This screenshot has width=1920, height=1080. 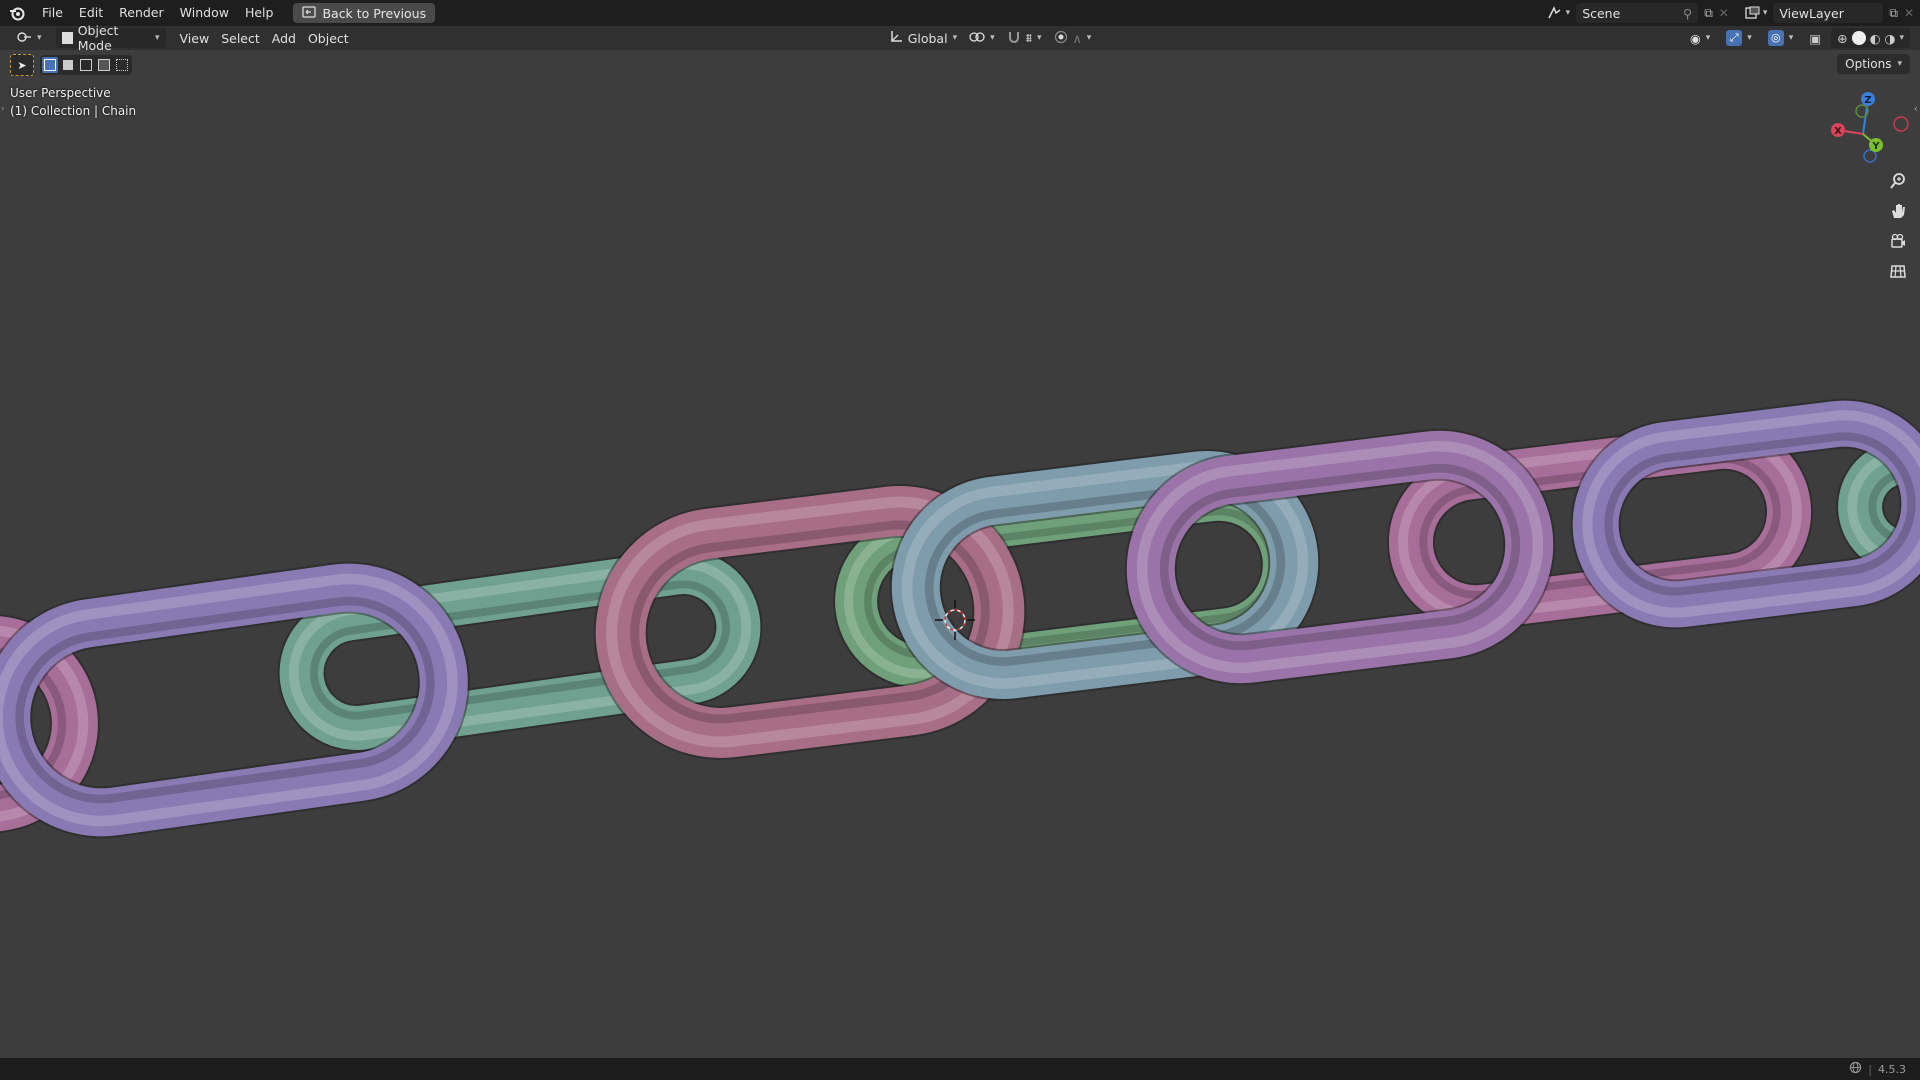 What do you see at coordinates (1893, 13) in the screenshot?
I see `new-viewlayer-icon: ⧉` at bounding box center [1893, 13].